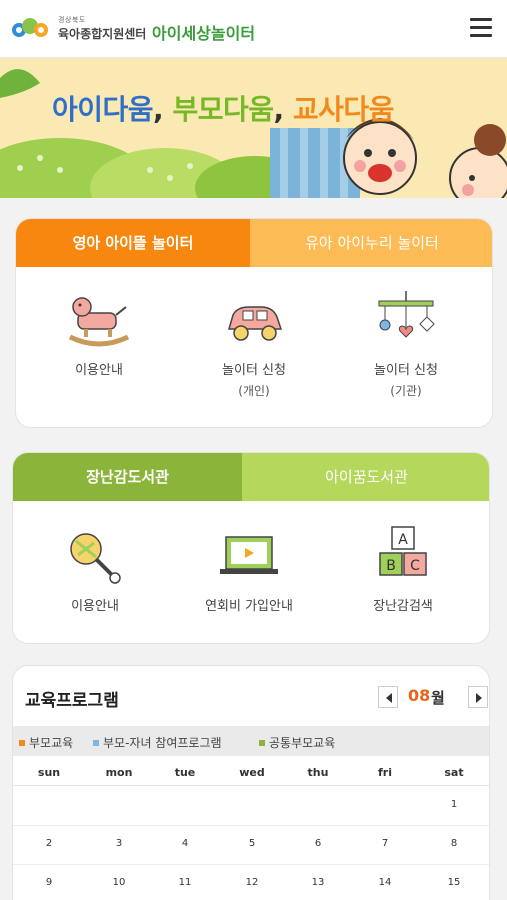 The width and height of the screenshot is (507, 900). Describe the element at coordinates (102, 34) in the screenshot. I see `center-name: 육아종합지원센터` at that location.